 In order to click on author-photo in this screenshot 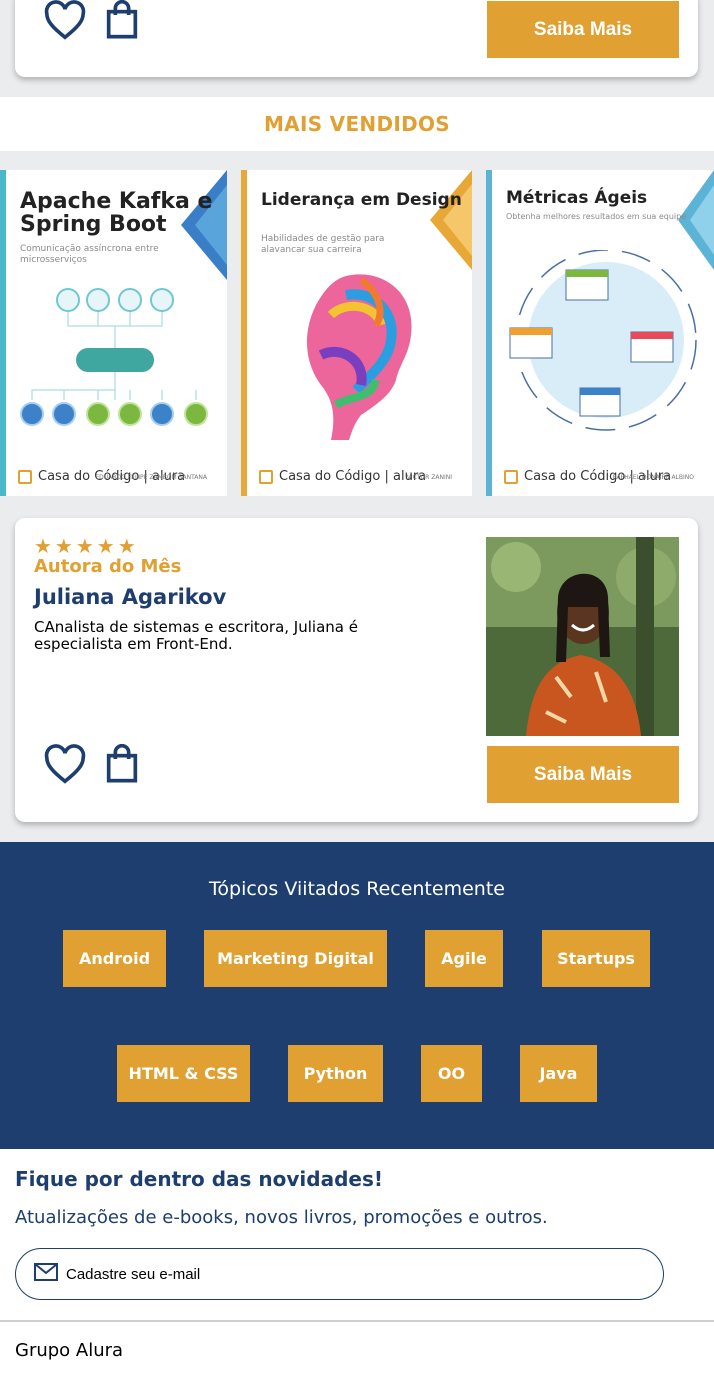, I will do `click(582, 636)`.